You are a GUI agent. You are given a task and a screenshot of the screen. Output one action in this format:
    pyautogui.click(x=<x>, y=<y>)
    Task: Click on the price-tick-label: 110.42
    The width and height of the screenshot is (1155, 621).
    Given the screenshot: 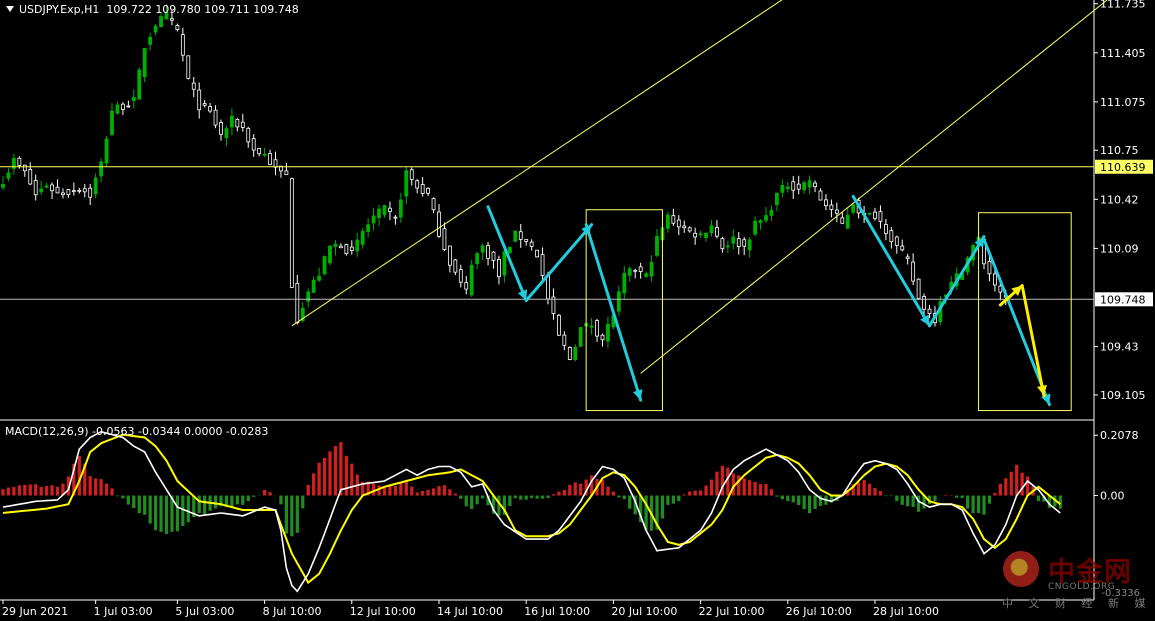 What is the action you would take?
    pyautogui.click(x=1119, y=199)
    